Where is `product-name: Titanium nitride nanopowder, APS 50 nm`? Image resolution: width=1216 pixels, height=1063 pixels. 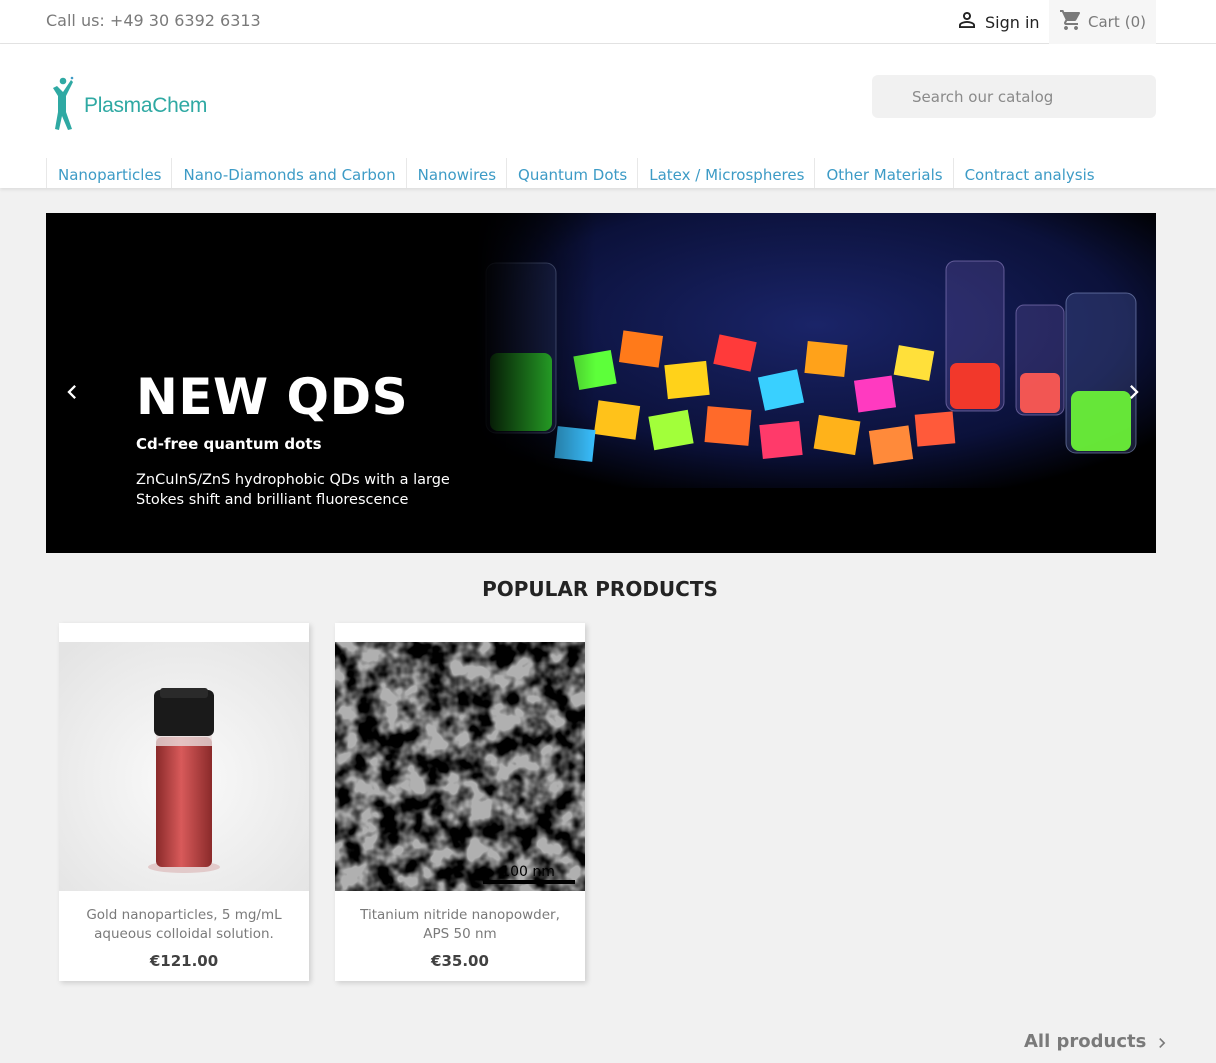
product-name: Titanium nitride nanopowder, APS 50 nm is located at coordinates (460, 925).